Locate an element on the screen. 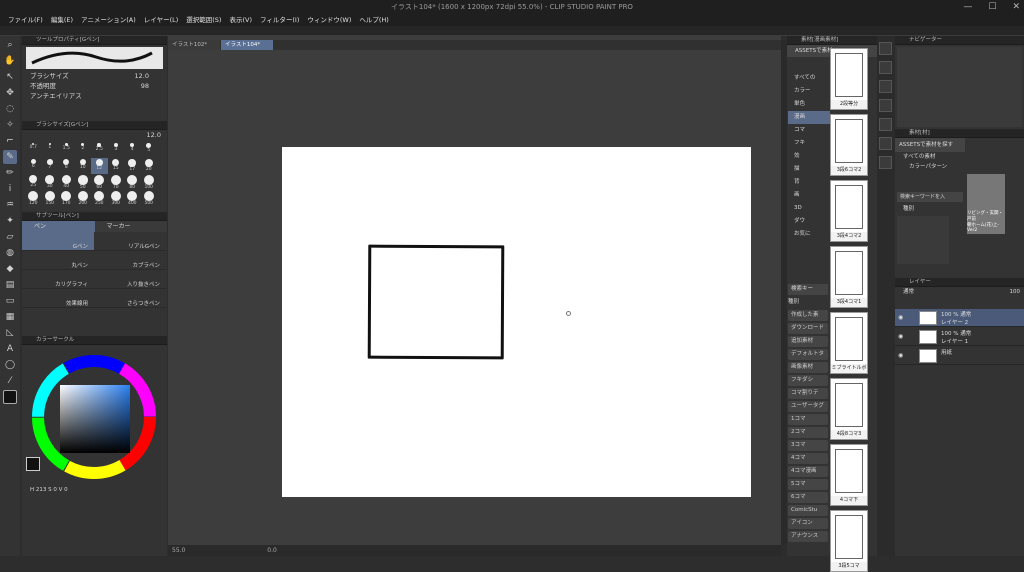 The height and width of the screenshot is (572, 1024). brush-size-option: 500 is located at coordinates (149, 198).